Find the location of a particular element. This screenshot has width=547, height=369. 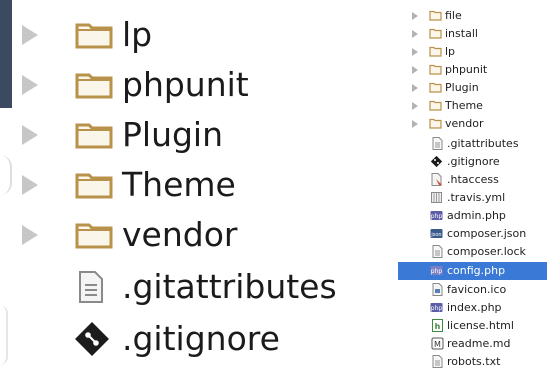

tree-item-composer-lock: composer.lock is located at coordinates (472, 252).